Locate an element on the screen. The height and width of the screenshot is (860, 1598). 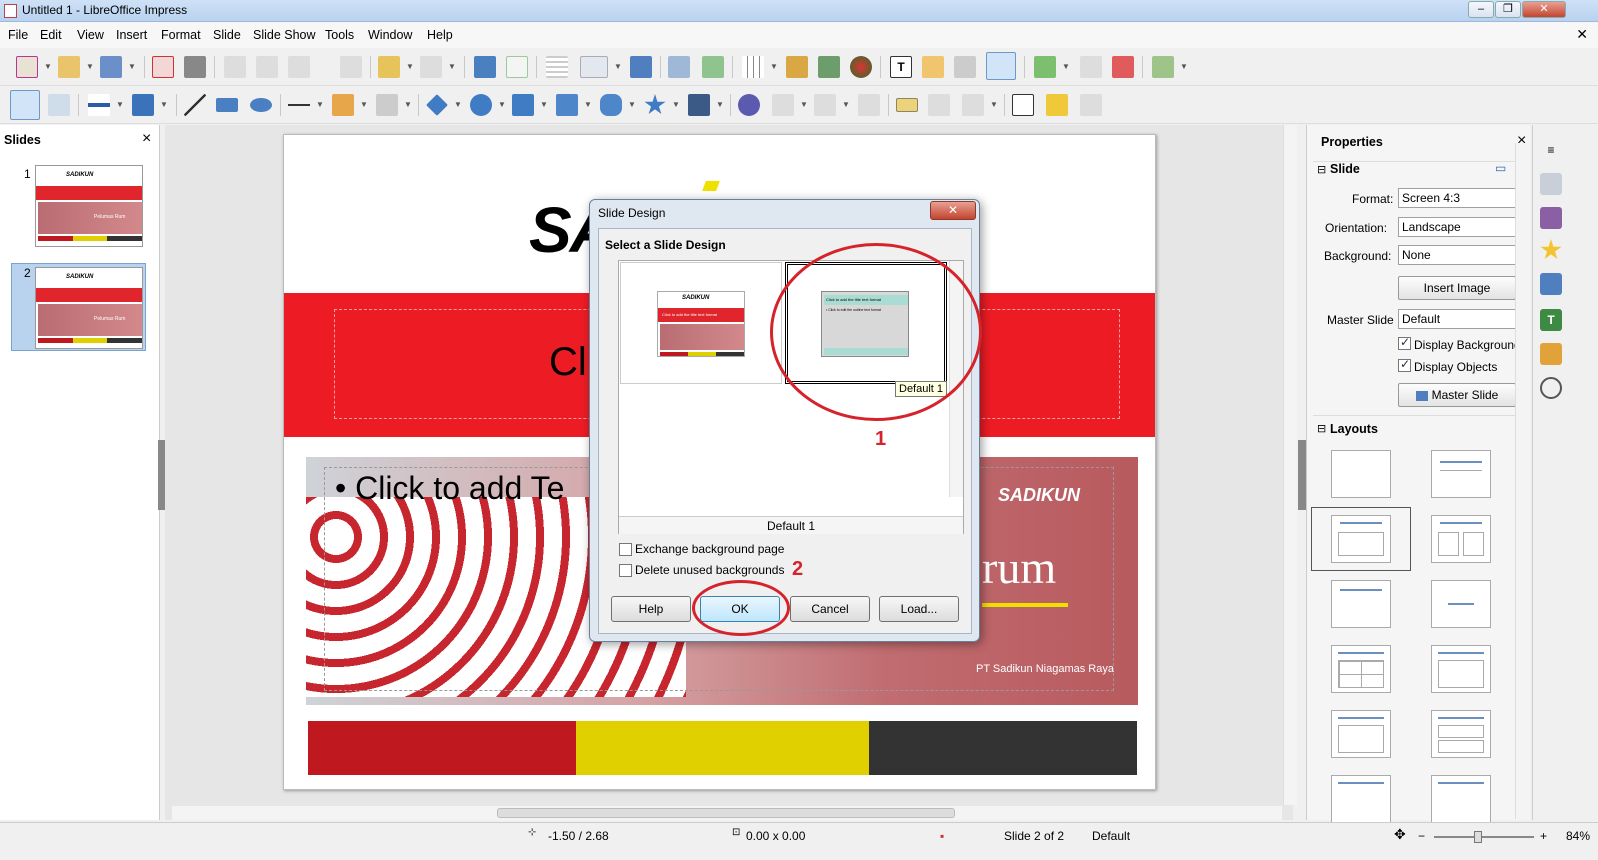
start-current-slide-icon is located at coordinates (713, 67).